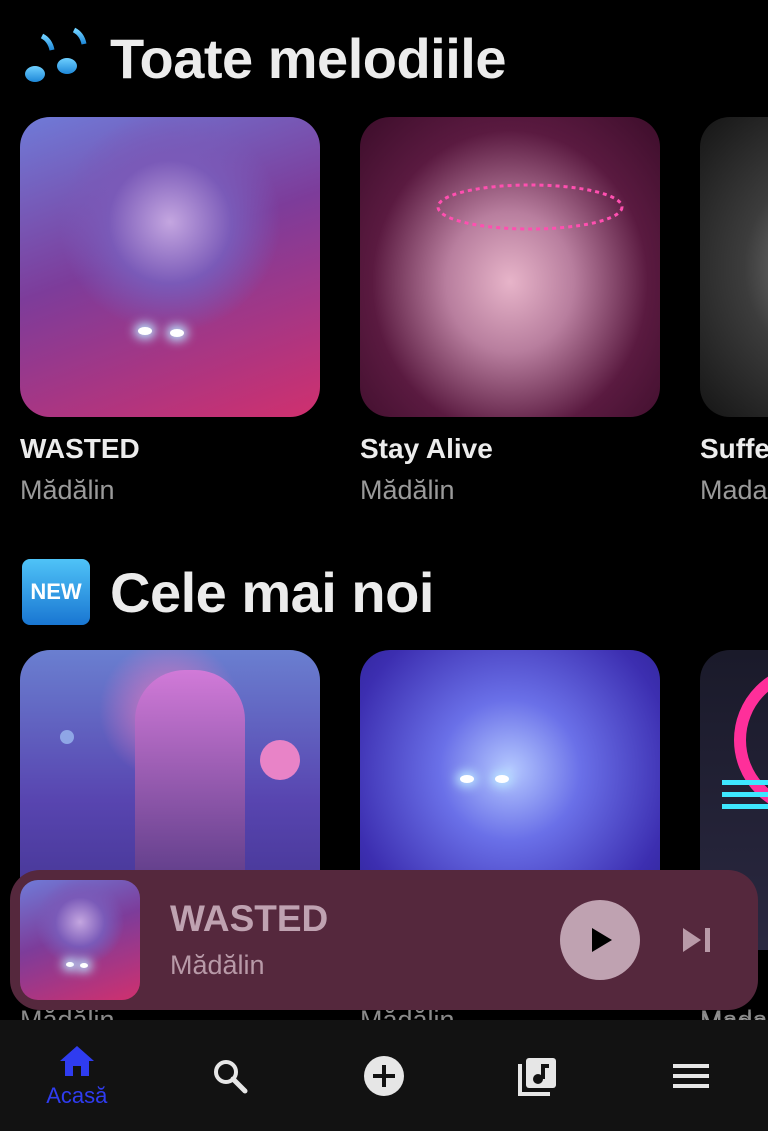 The image size is (768, 1131). I want to click on mini-player: WASTED Mădălin, so click(384, 940).